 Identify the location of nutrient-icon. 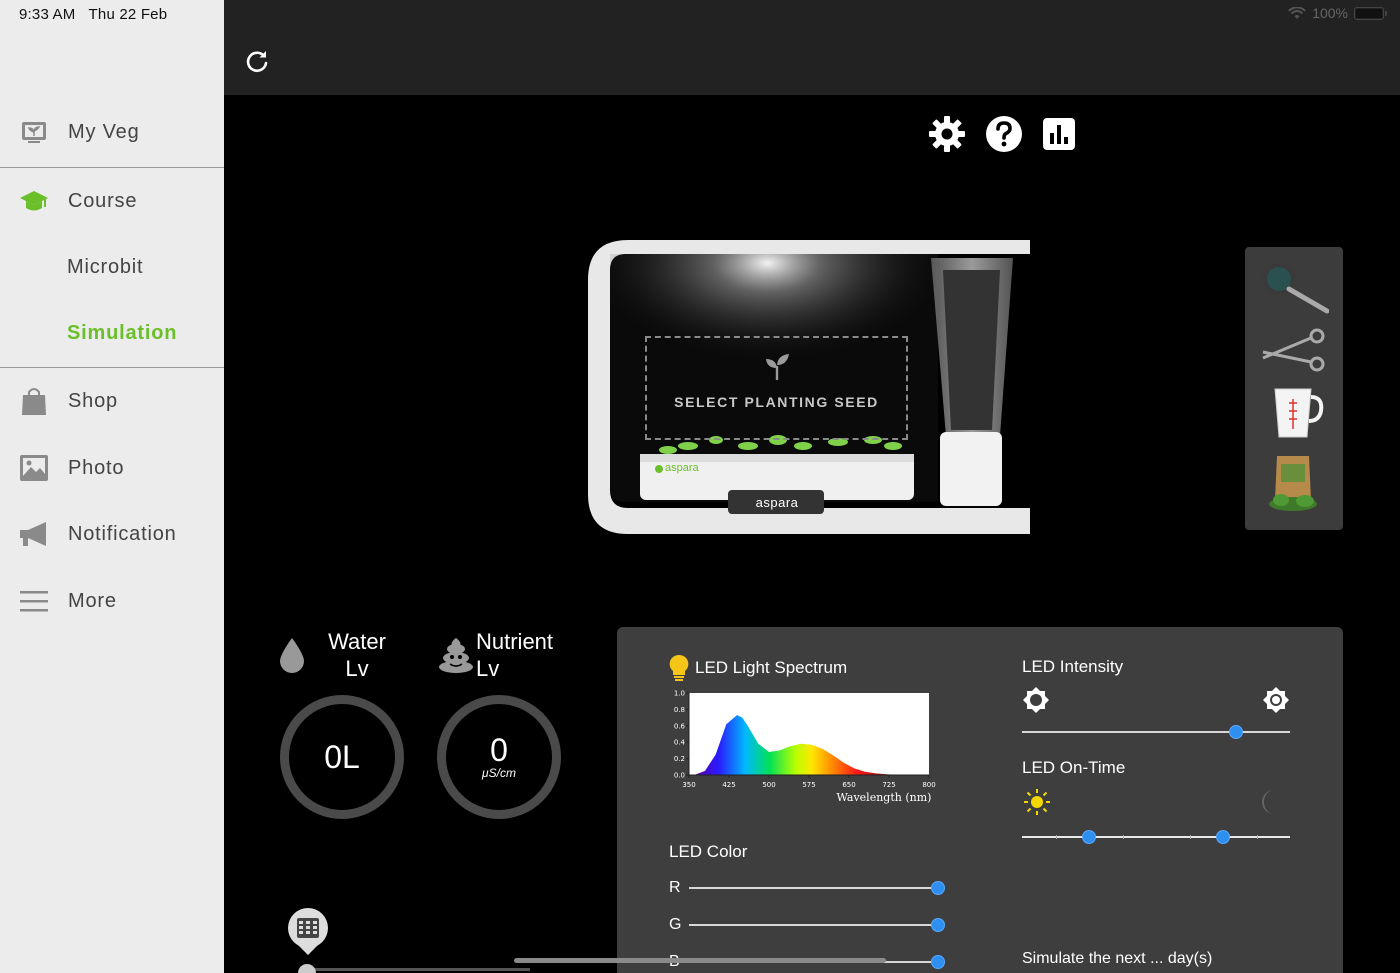
(456, 655).